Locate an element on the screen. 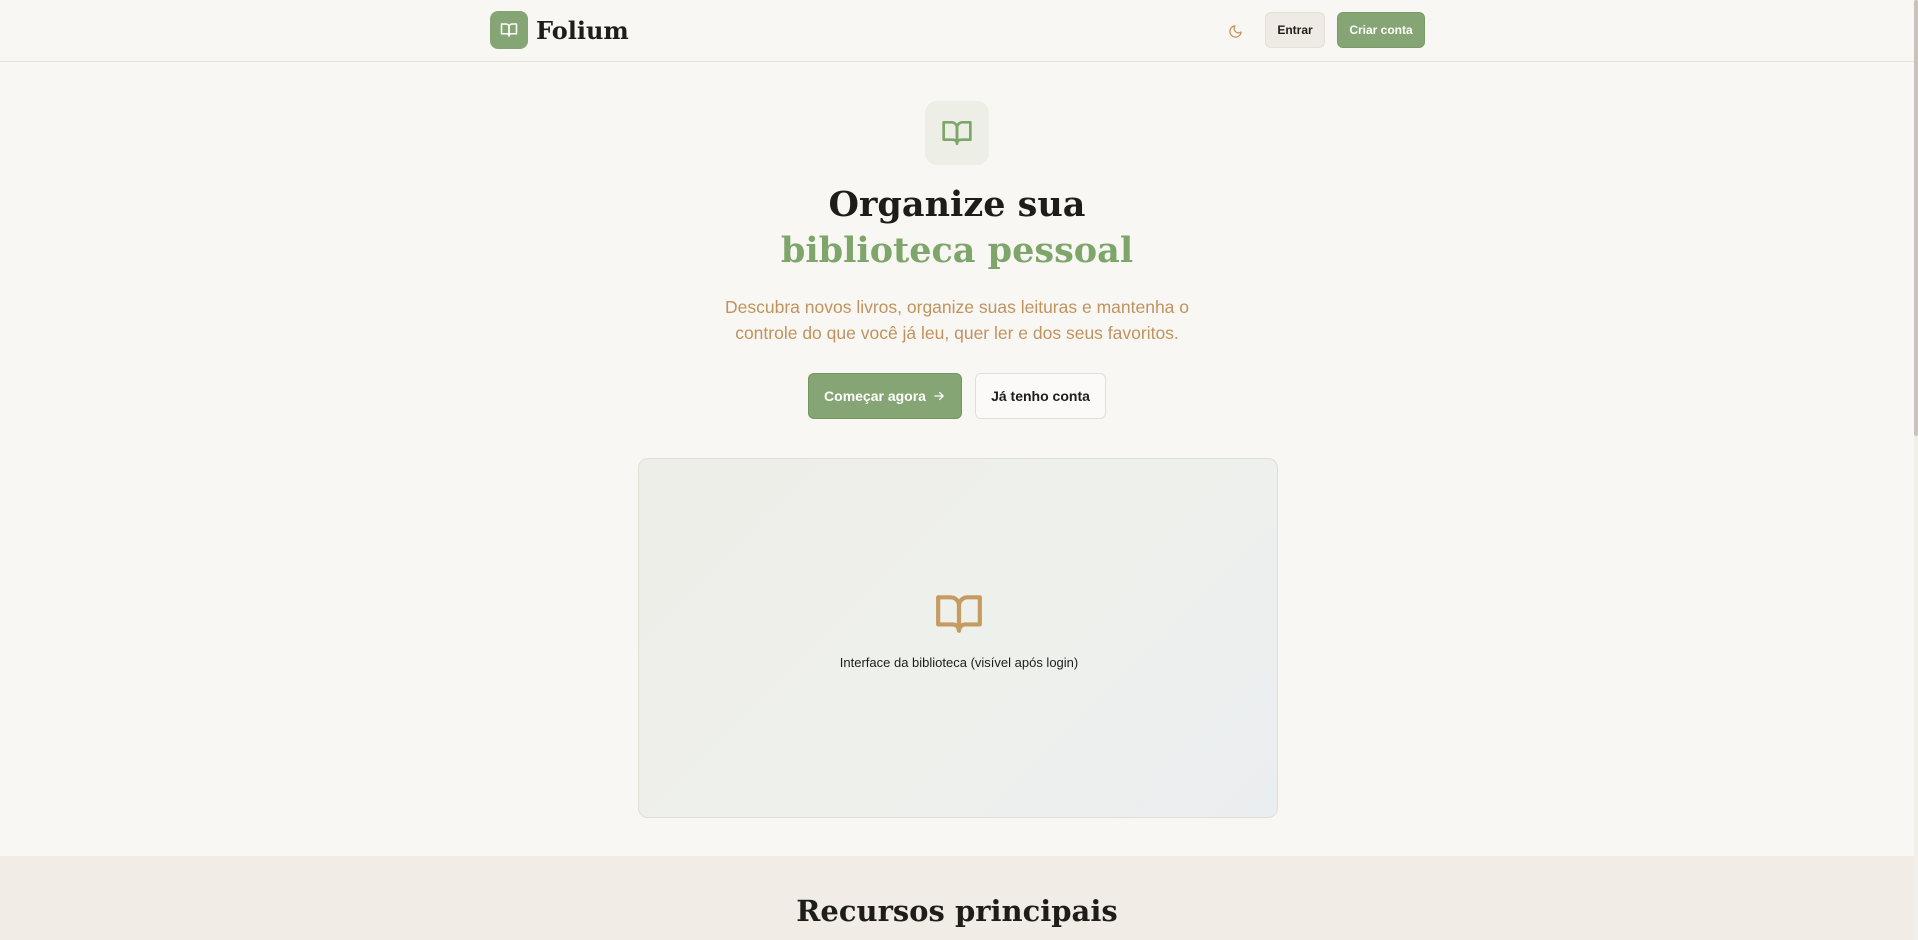  features-title: Recursos principais is located at coordinates (957, 911).